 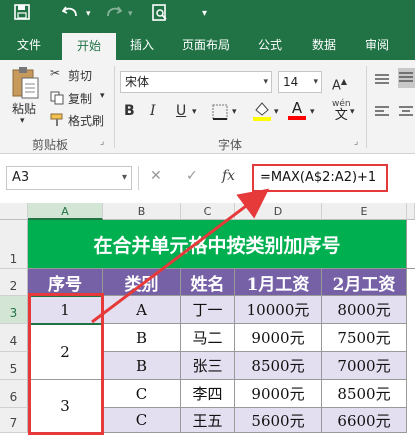 I want to click on tab-page-layout: 页面布局, so click(x=206, y=45).